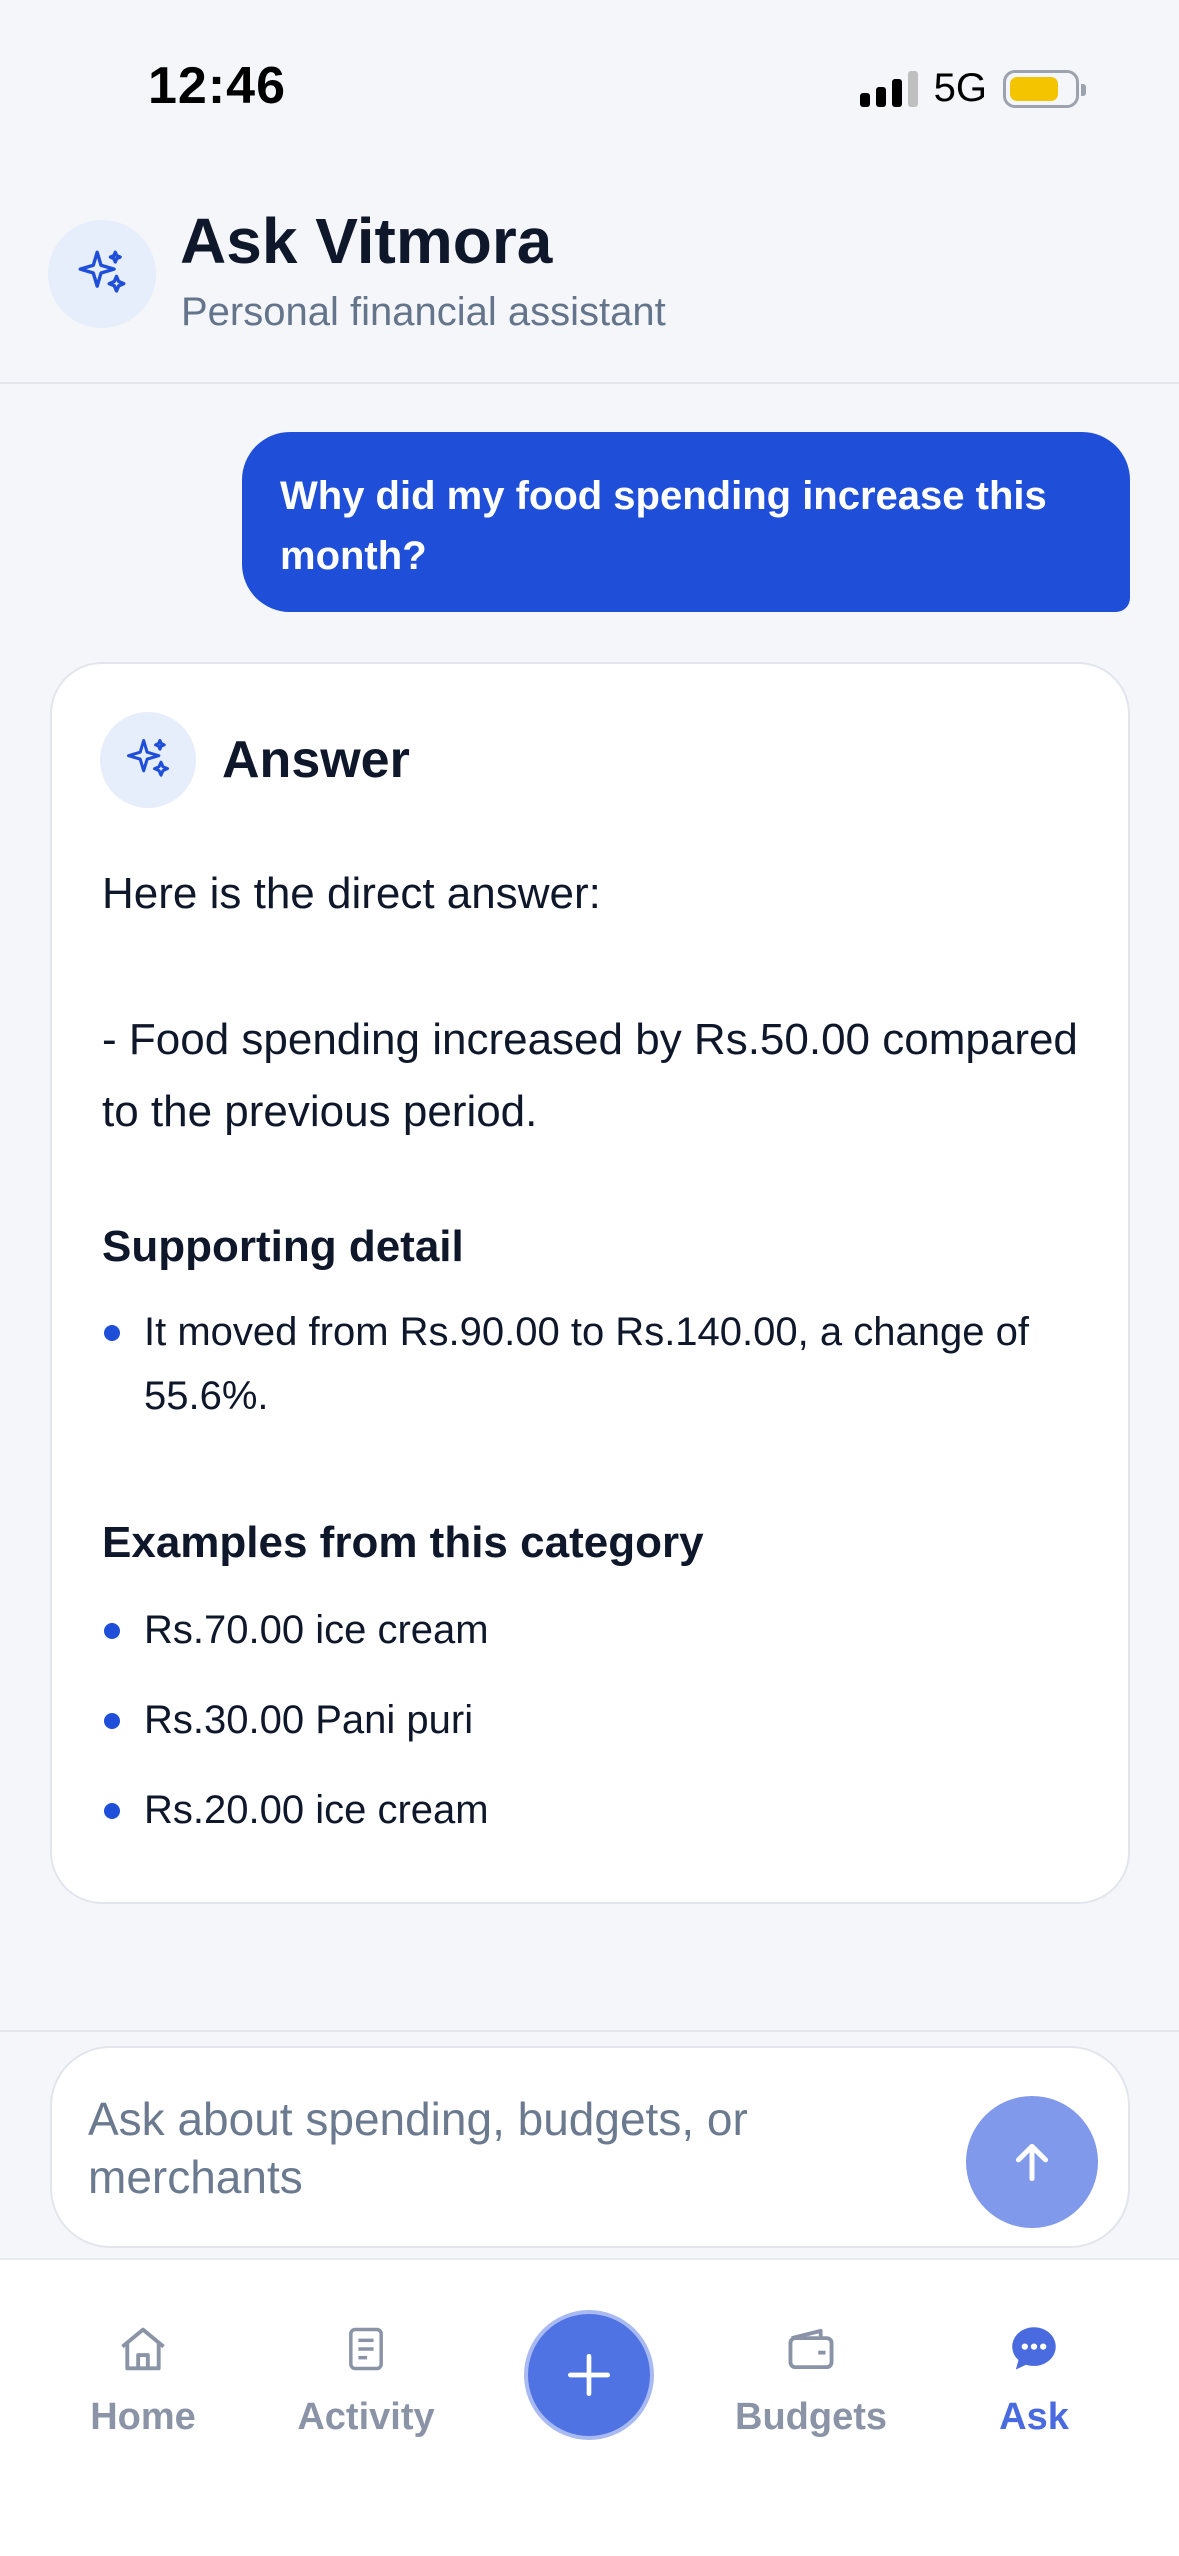 The height and width of the screenshot is (2556, 1179). Describe the element at coordinates (366, 2349) in the screenshot. I see `document-icon` at that location.